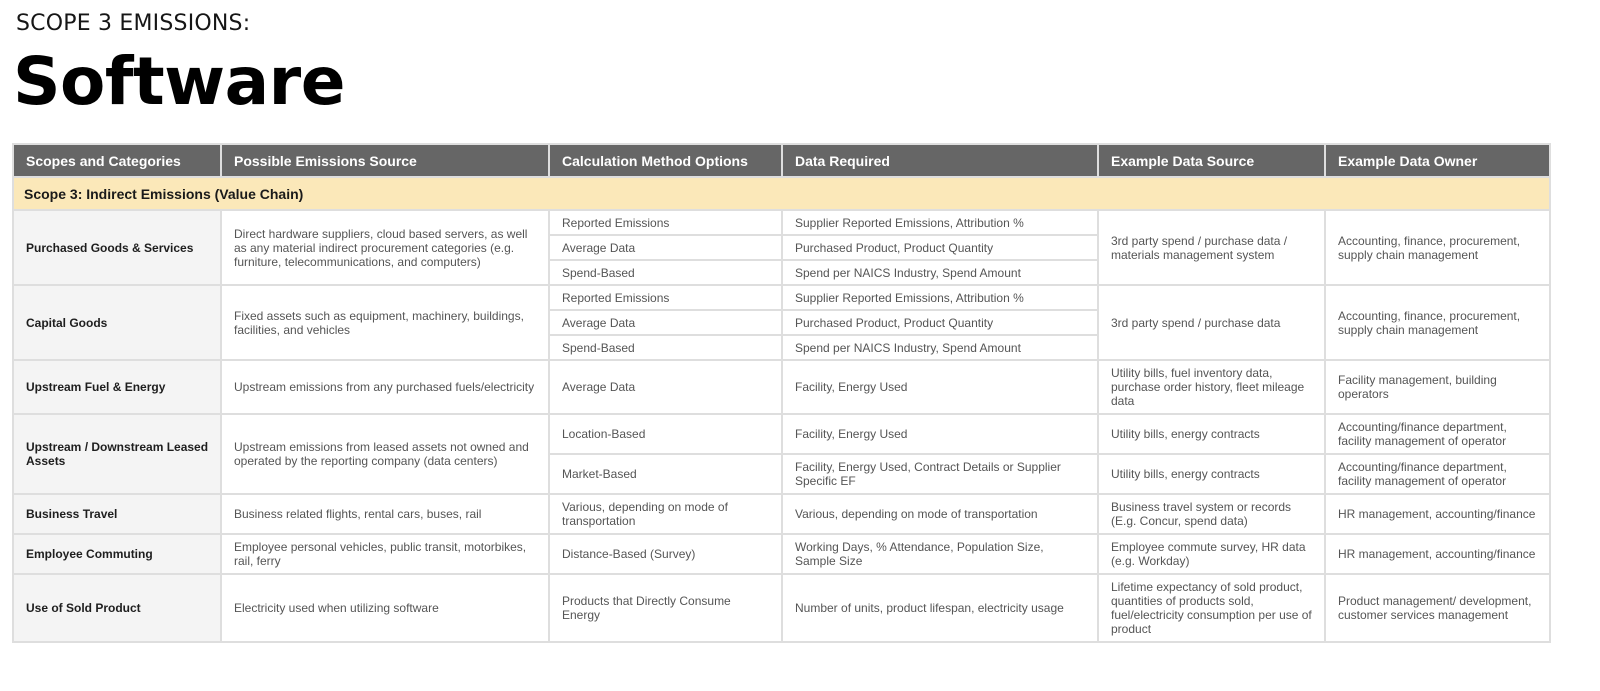 Image resolution: width=1600 pixels, height=691 pixels. Describe the element at coordinates (1211, 160) in the screenshot. I see `header-example-data-source: Example Data Source` at that location.